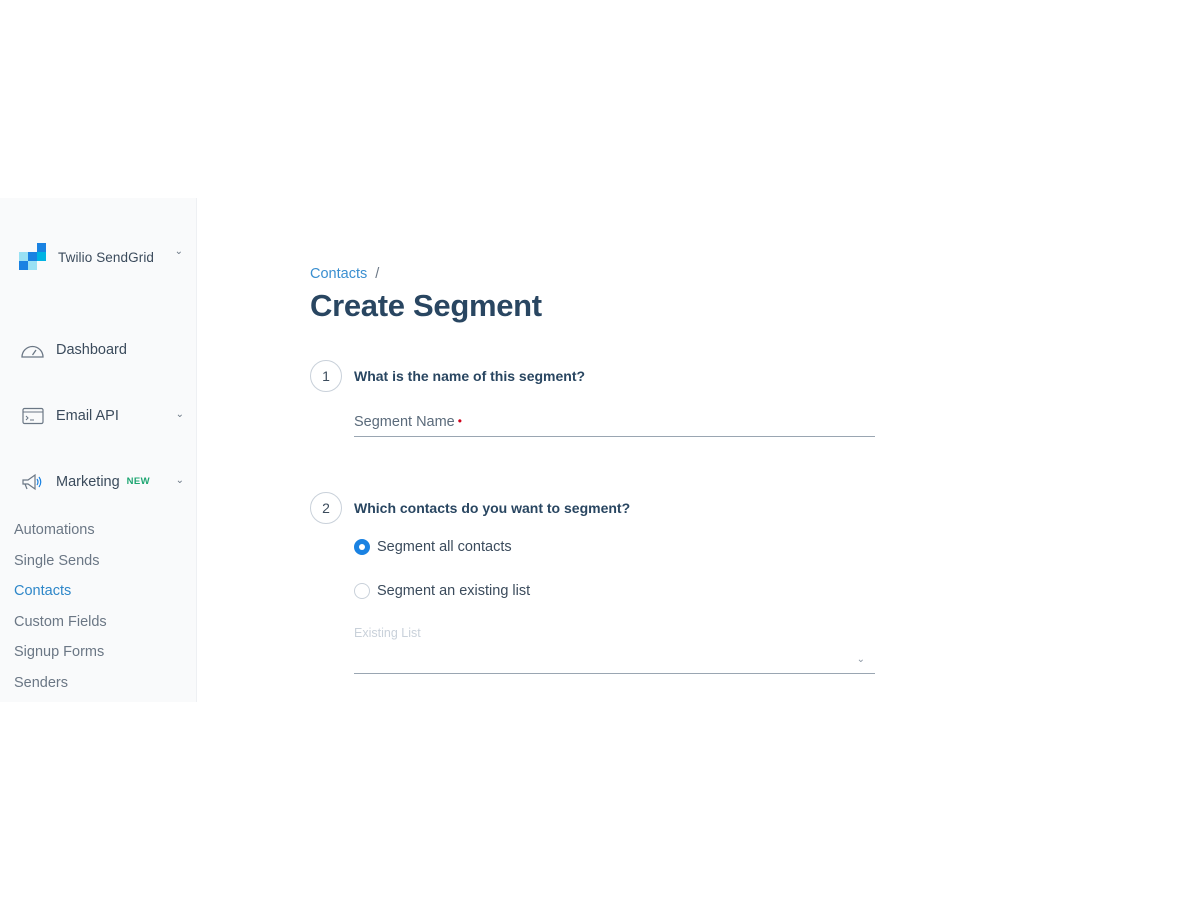 The height and width of the screenshot is (900, 1200). What do you see at coordinates (454, 591) in the screenshot?
I see `radio-segment-existing-list-label: Segment an existing list` at bounding box center [454, 591].